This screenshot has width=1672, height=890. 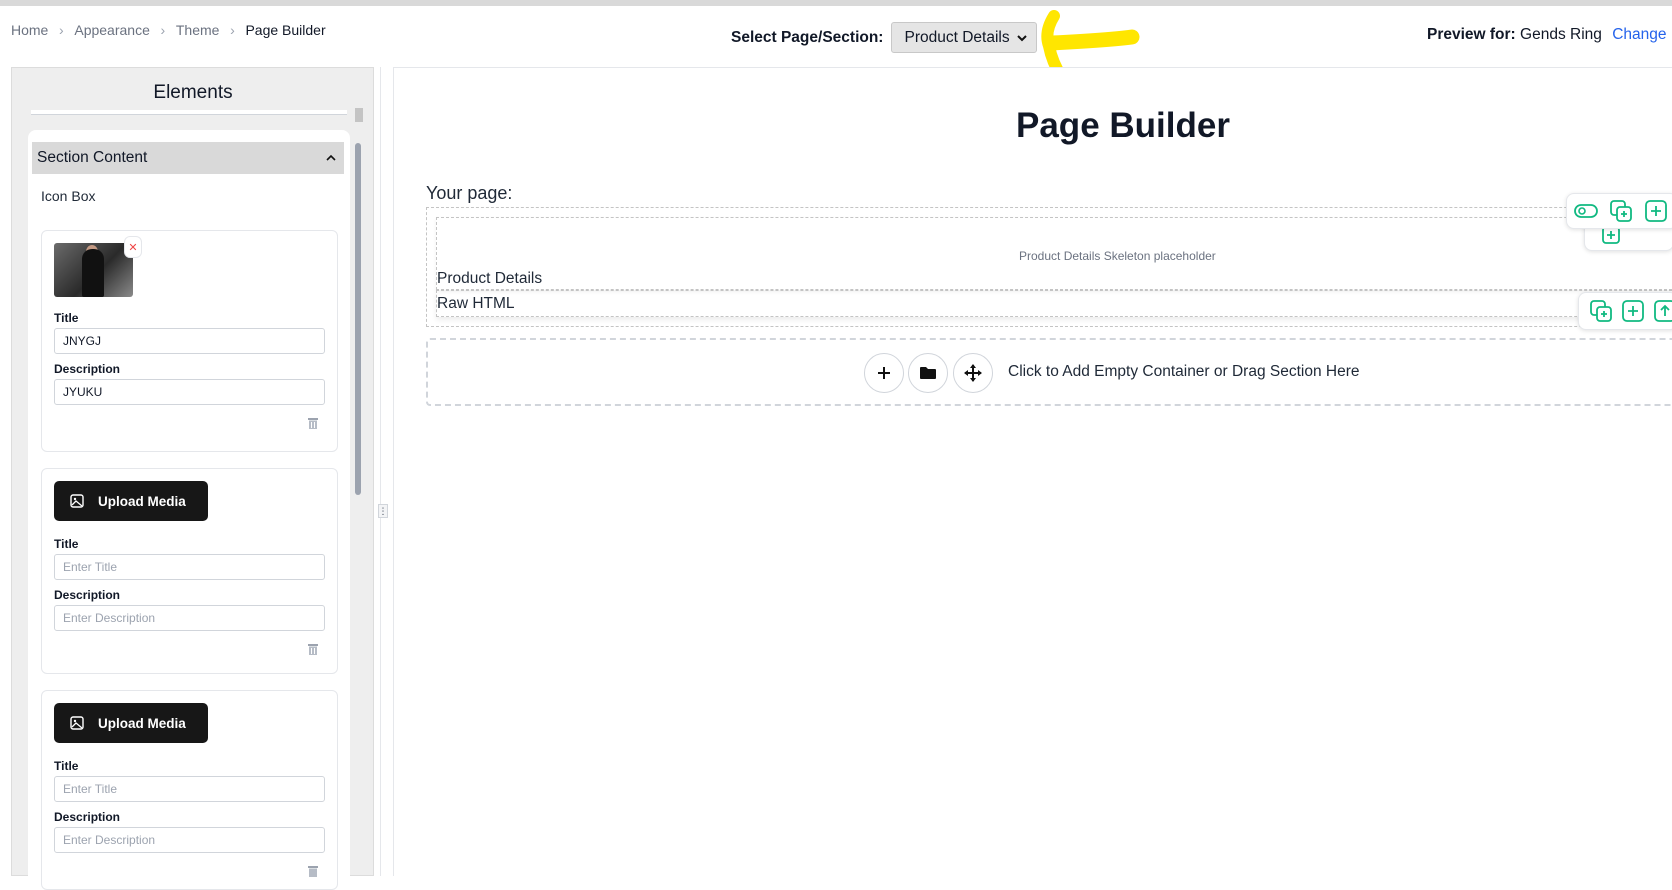 I want to click on section-content-title: Section Content, so click(x=92, y=157).